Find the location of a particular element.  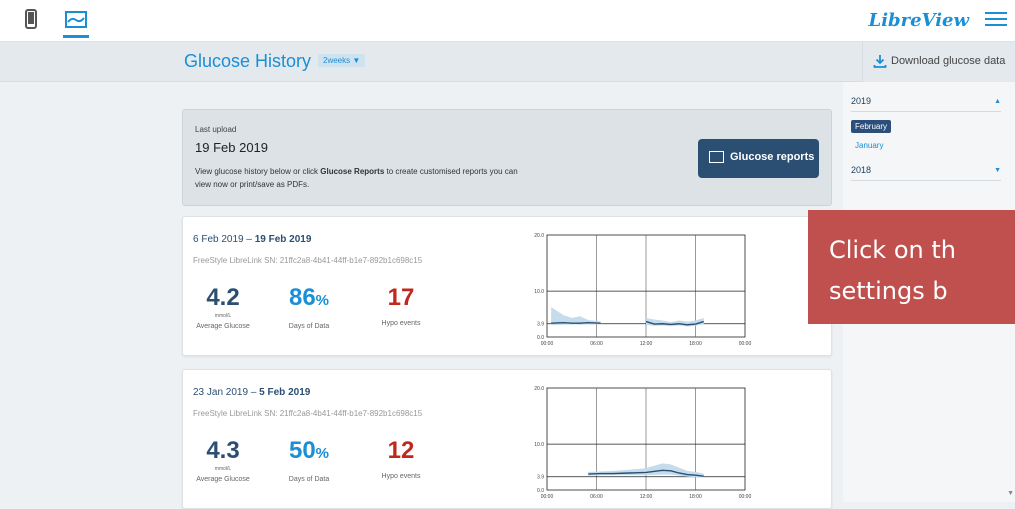

year-2018: 2018 ▼ is located at coordinates (926, 173).